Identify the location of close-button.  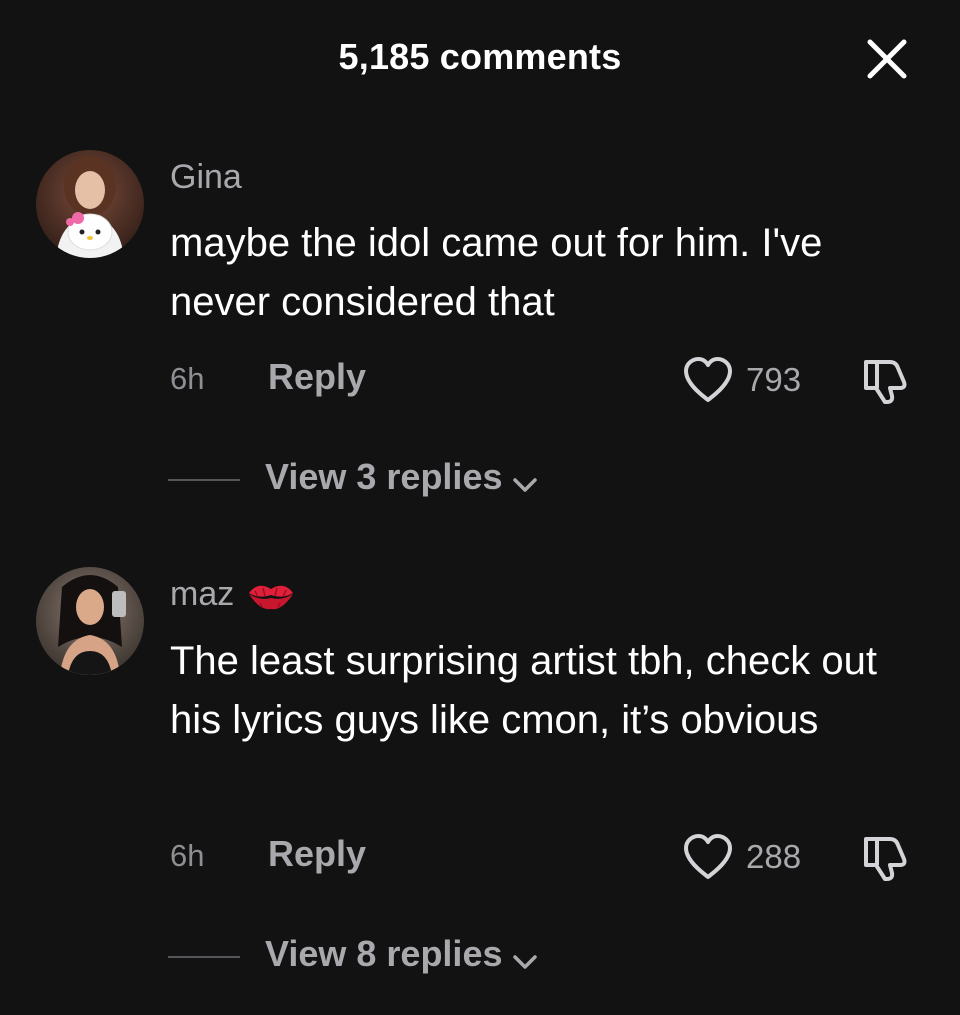
(887, 59).